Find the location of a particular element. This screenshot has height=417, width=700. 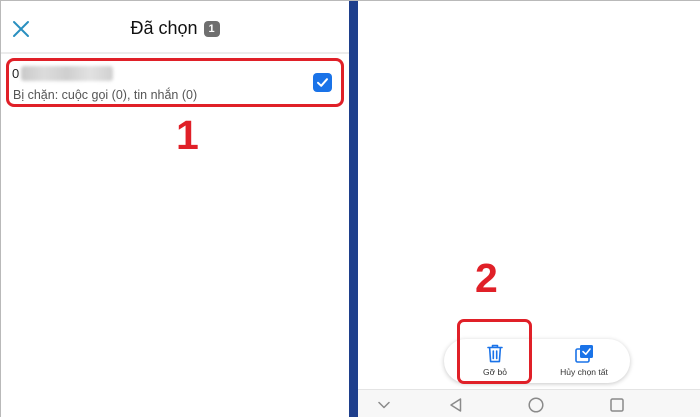

nav-hide-button is located at coordinates (384, 405).